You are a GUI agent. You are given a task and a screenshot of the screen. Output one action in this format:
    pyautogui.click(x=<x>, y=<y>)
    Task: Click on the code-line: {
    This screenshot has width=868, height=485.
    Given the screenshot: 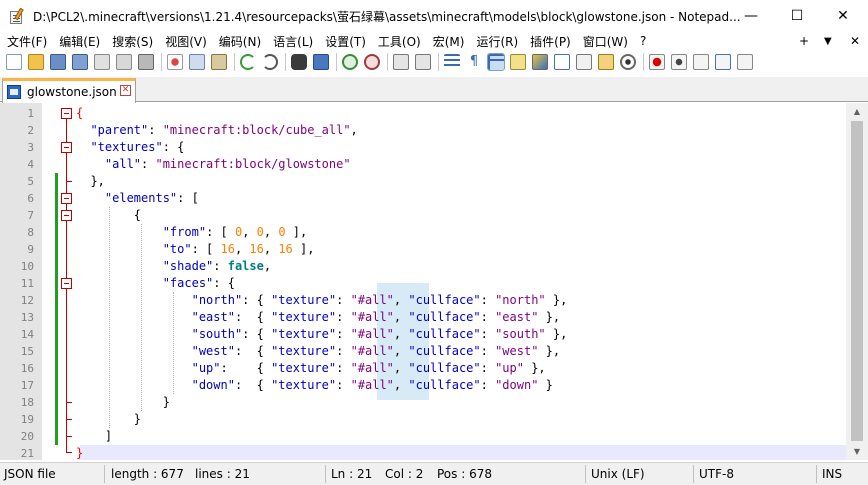 What is the action you would take?
    pyautogui.click(x=109, y=215)
    